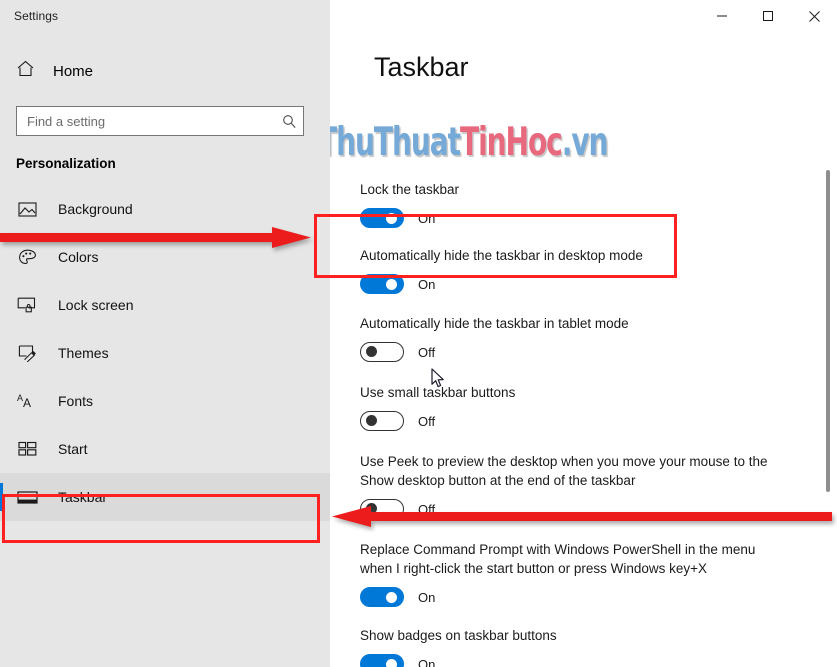 This screenshot has width=837, height=667. What do you see at coordinates (511, 142) in the screenshot?
I see `watermark-part2: TinHoc` at bounding box center [511, 142].